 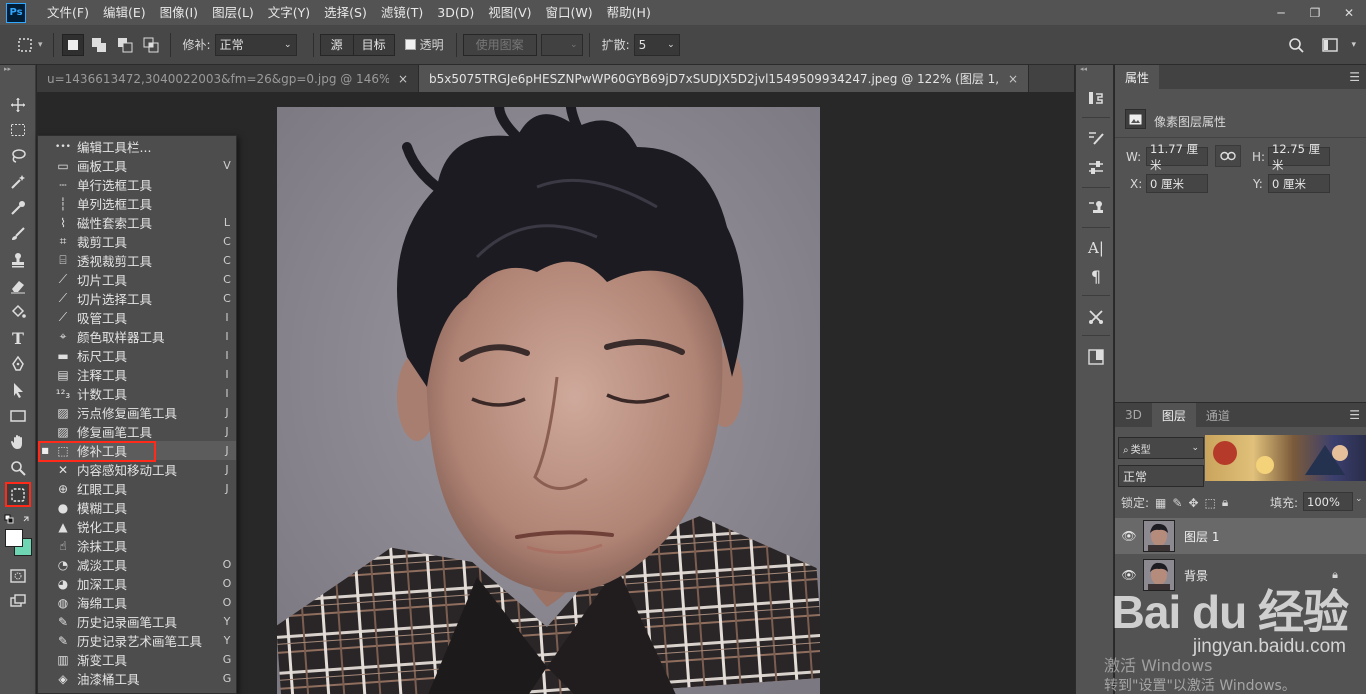 I want to click on flyout-item: ▬ 标尺工具 I, so click(x=137, y=355).